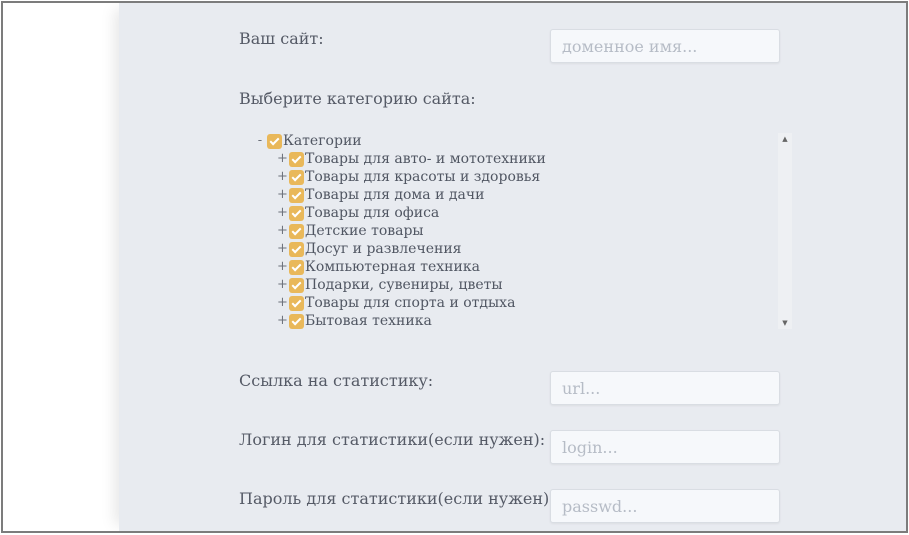 This screenshot has height=535, width=909. What do you see at coordinates (404, 285) in the screenshot?
I see `tree-item-label: Подарки, сувениры, цветы` at bounding box center [404, 285].